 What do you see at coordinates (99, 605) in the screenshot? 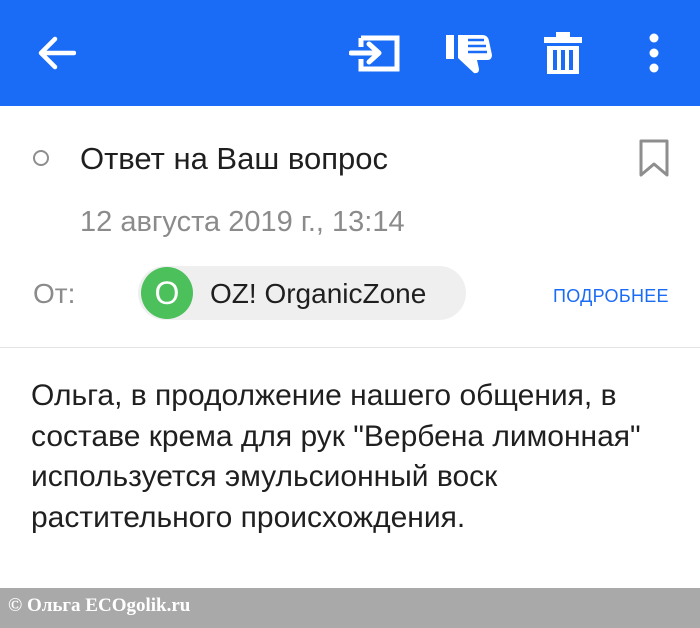
I see `watermark-text: © Ольга ECOgolik.ru` at bounding box center [99, 605].